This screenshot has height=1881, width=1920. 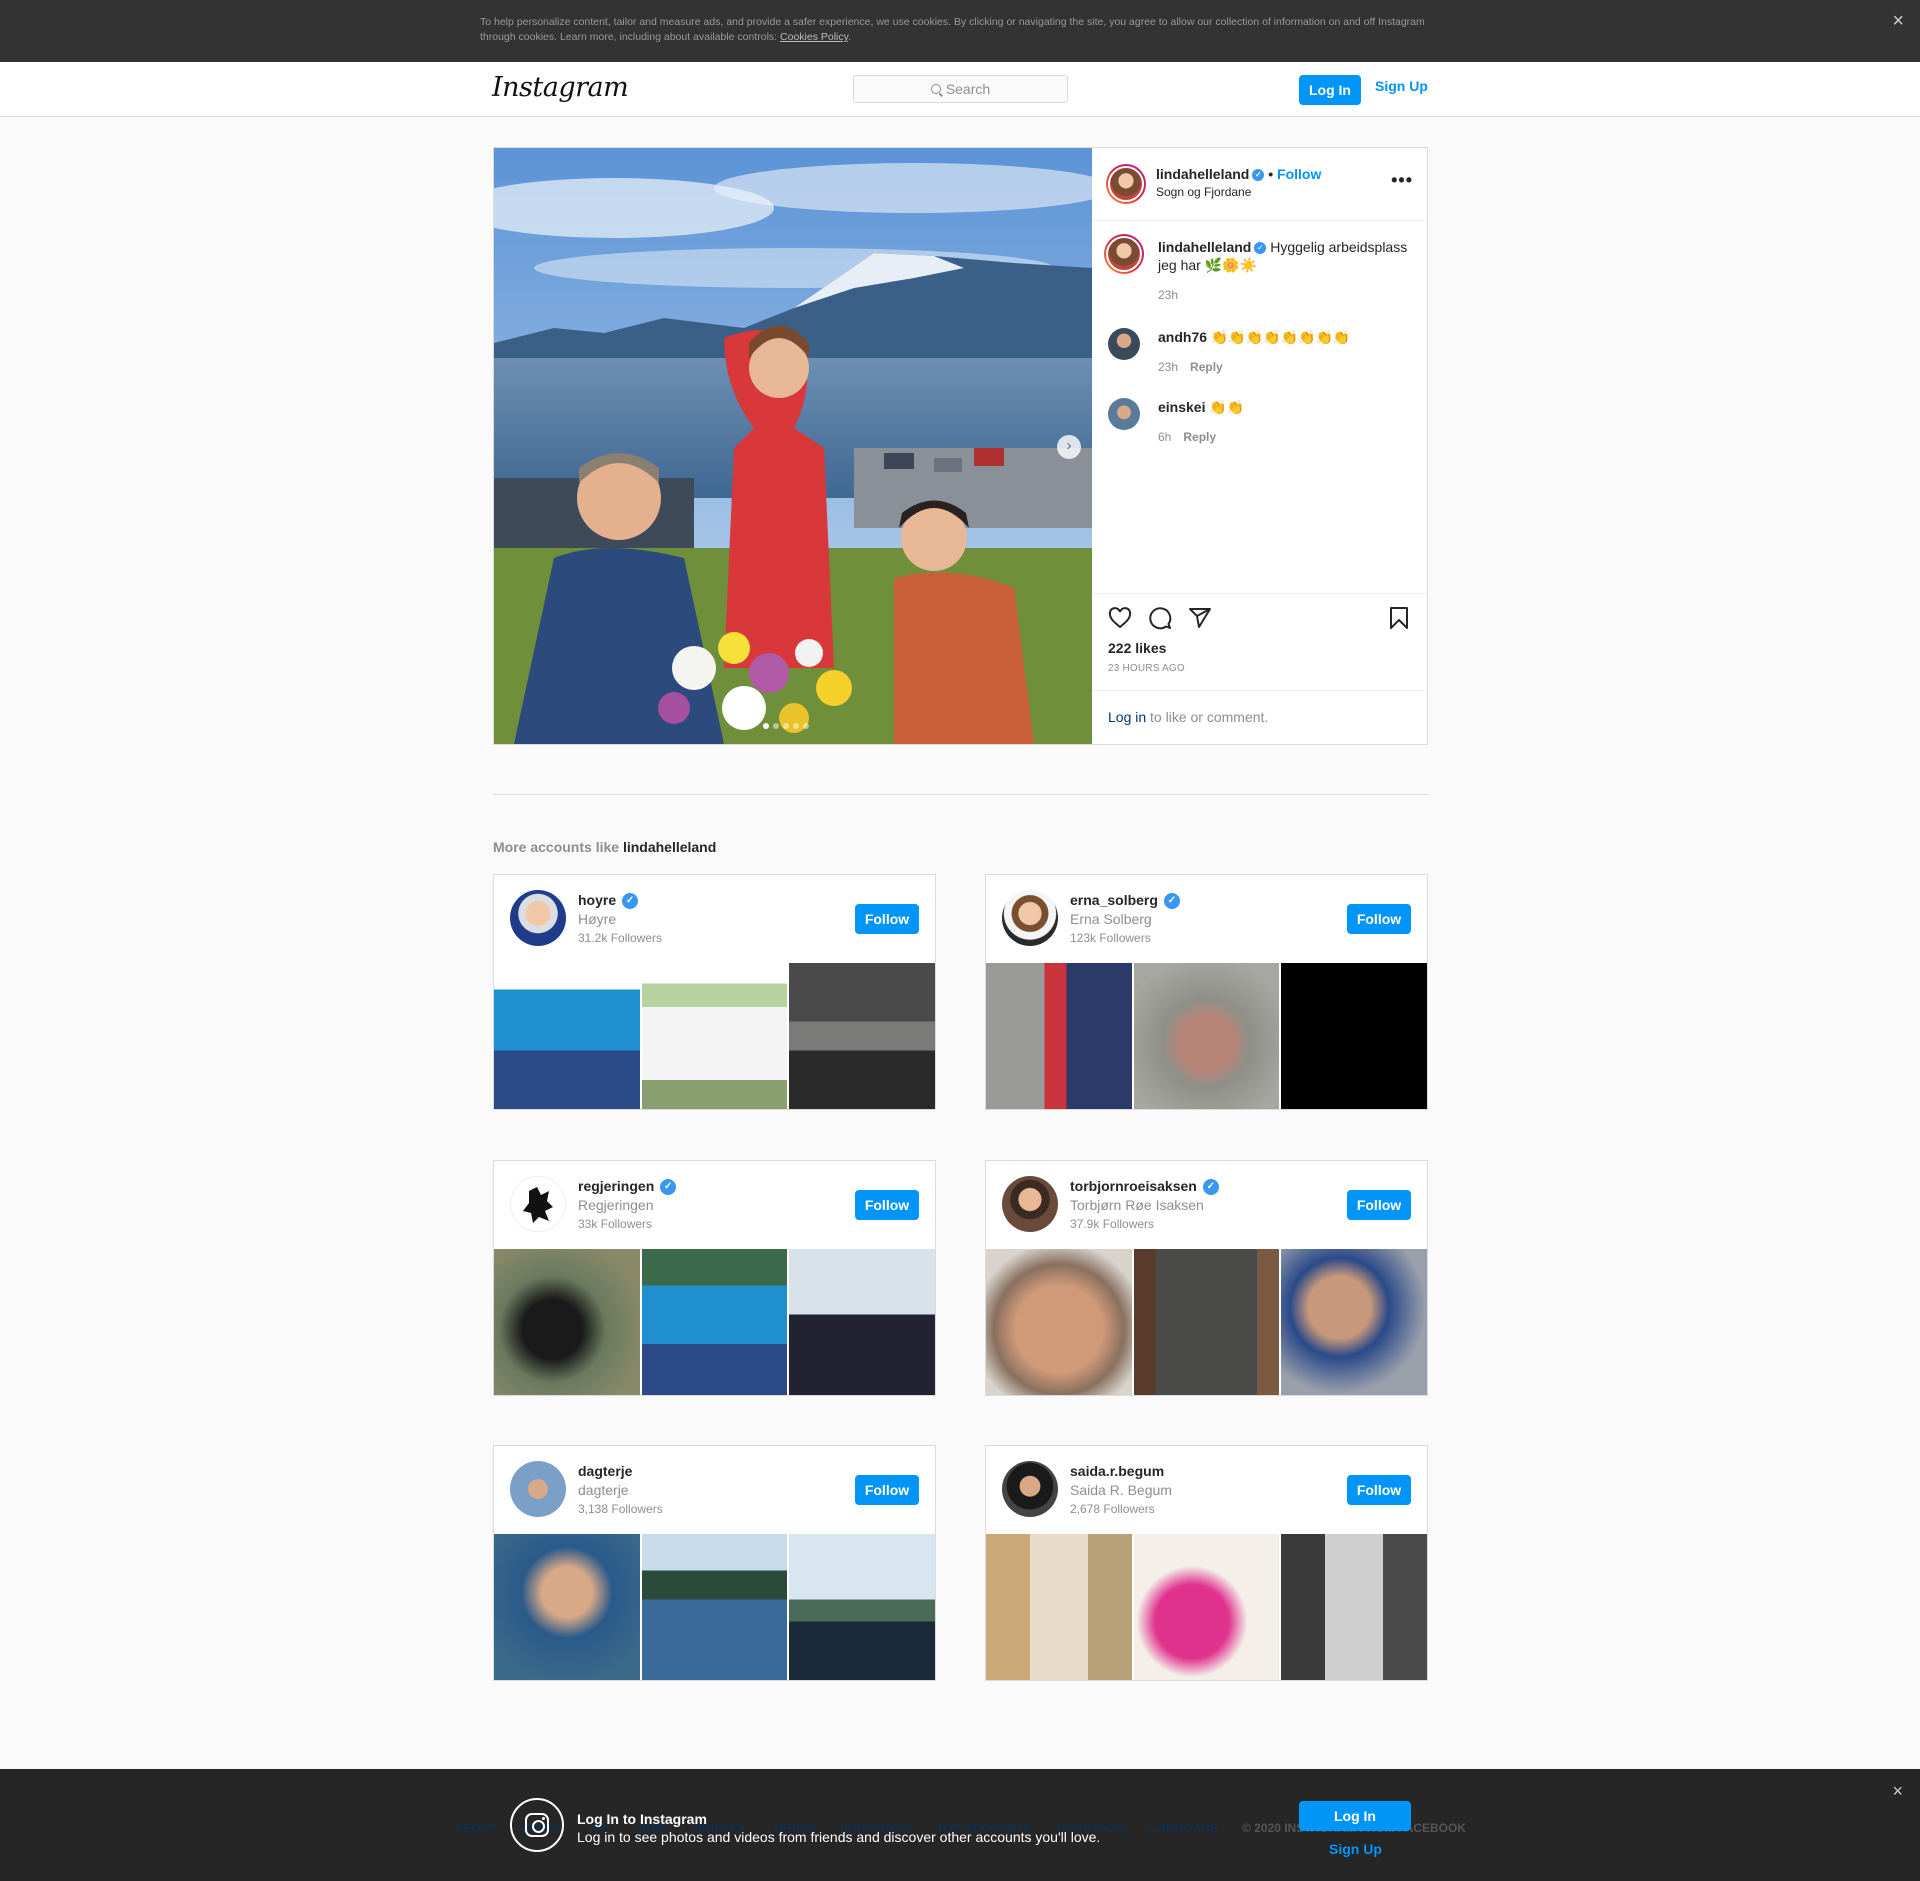 I want to click on comment-body: einskei 👏👏, so click(x=1288, y=407).